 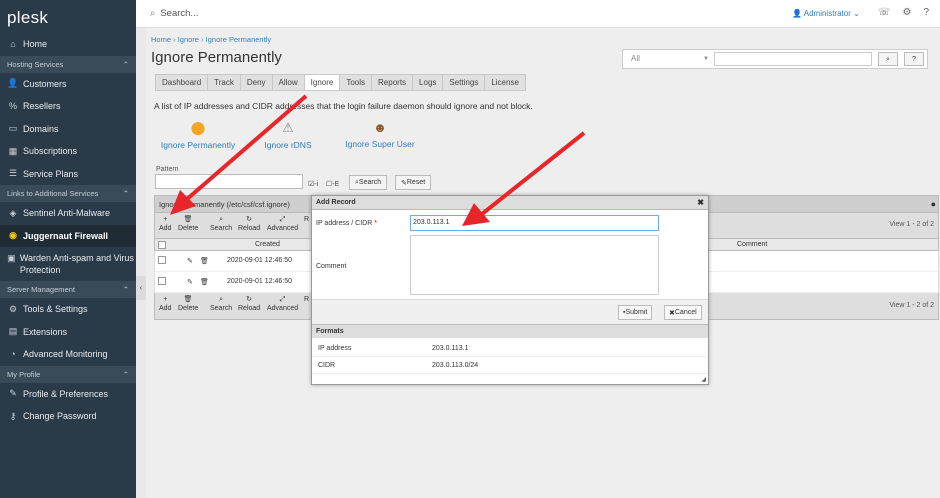 What do you see at coordinates (392, 82) in the screenshot?
I see `tab-reports: Reports` at bounding box center [392, 82].